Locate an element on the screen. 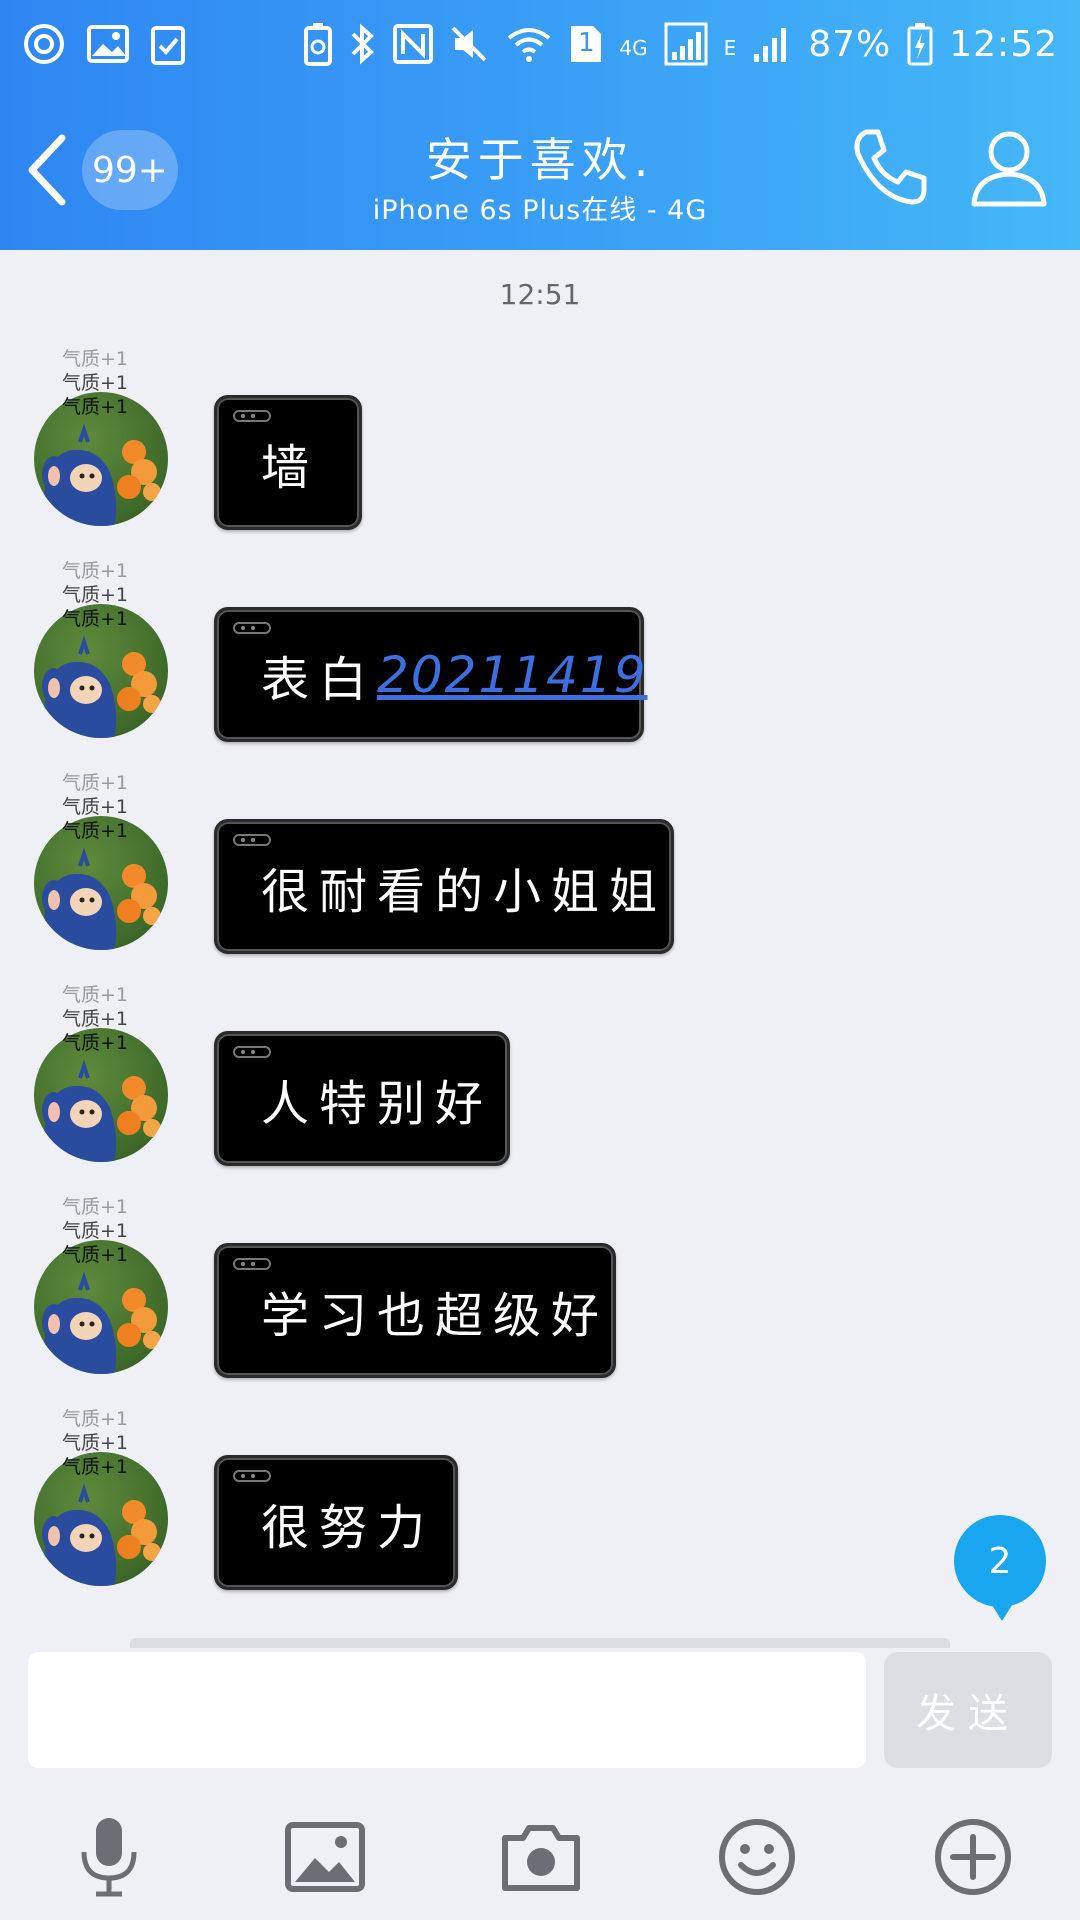 The image size is (1080, 1920). nfc-icon is located at coordinates (413, 44).